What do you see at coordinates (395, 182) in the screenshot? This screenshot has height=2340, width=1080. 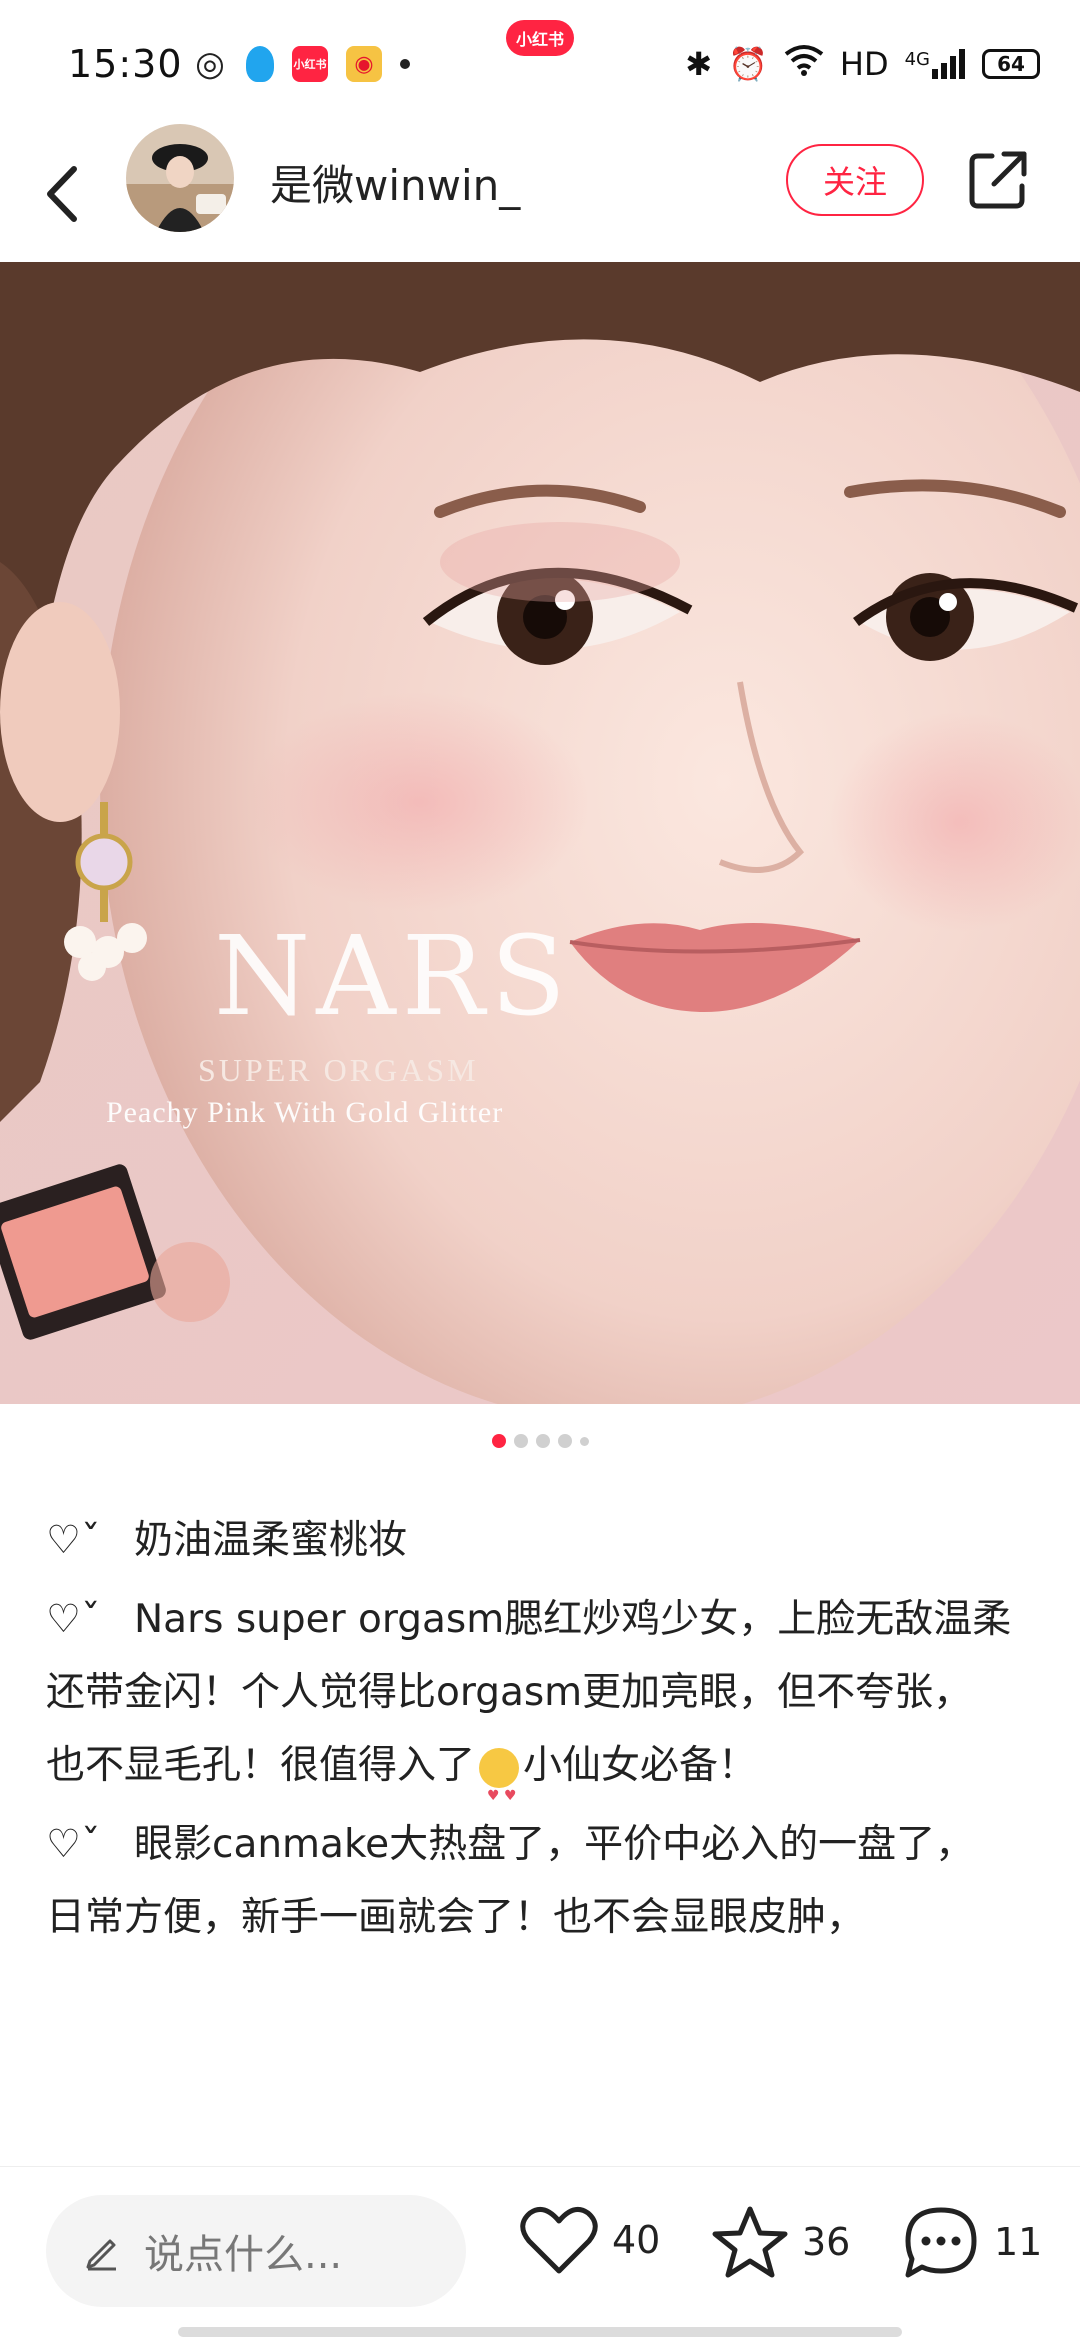 I see `author-name: 是微winwin_` at bounding box center [395, 182].